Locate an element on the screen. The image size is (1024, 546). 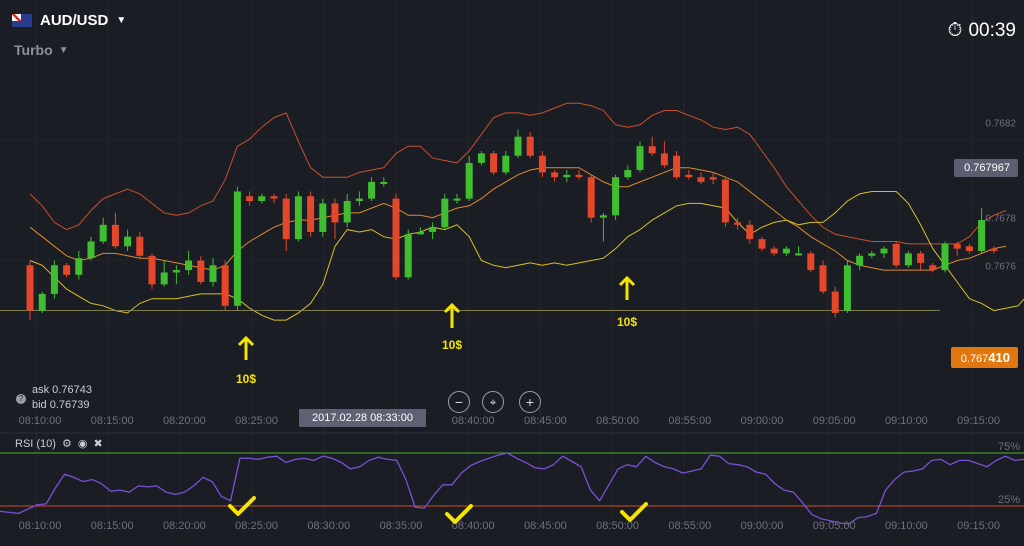
close-icon: ✖ is located at coordinates (97, 443).